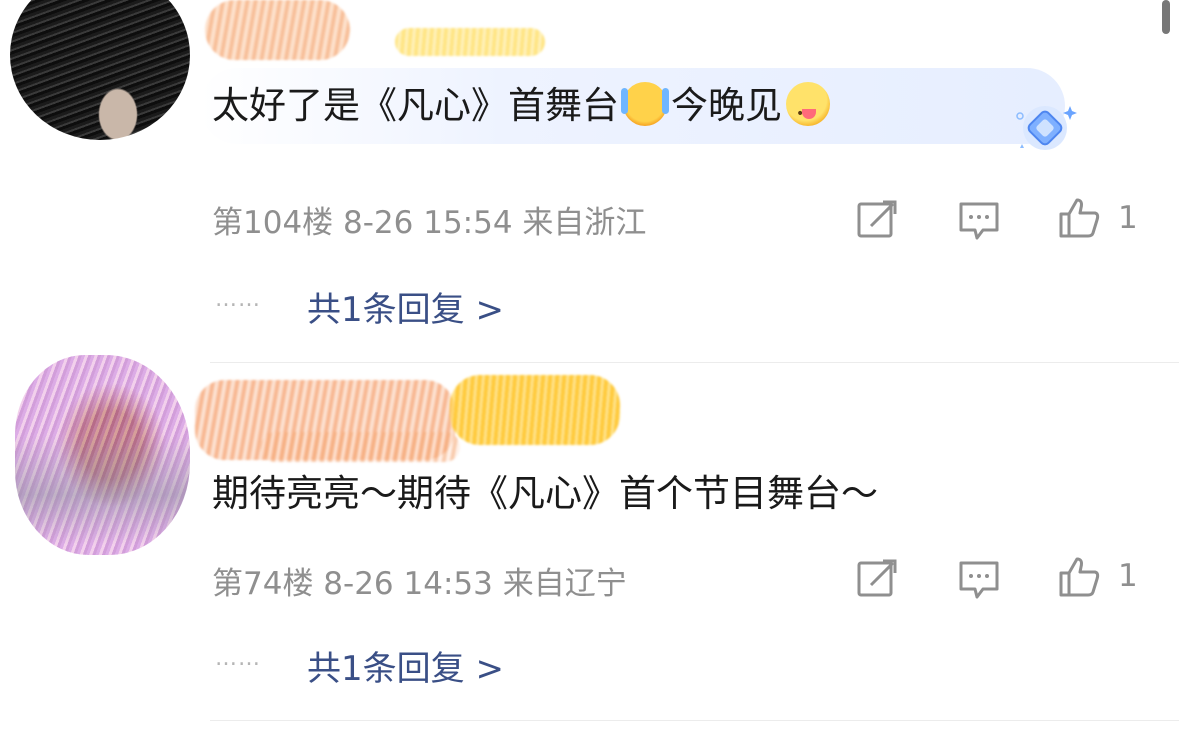 Image resolution: width=1179 pixels, height=745 pixels. Describe the element at coordinates (419, 584) in the screenshot. I see `comment-meta: 第74楼 8-26 14:53 来自辽宁` at that location.